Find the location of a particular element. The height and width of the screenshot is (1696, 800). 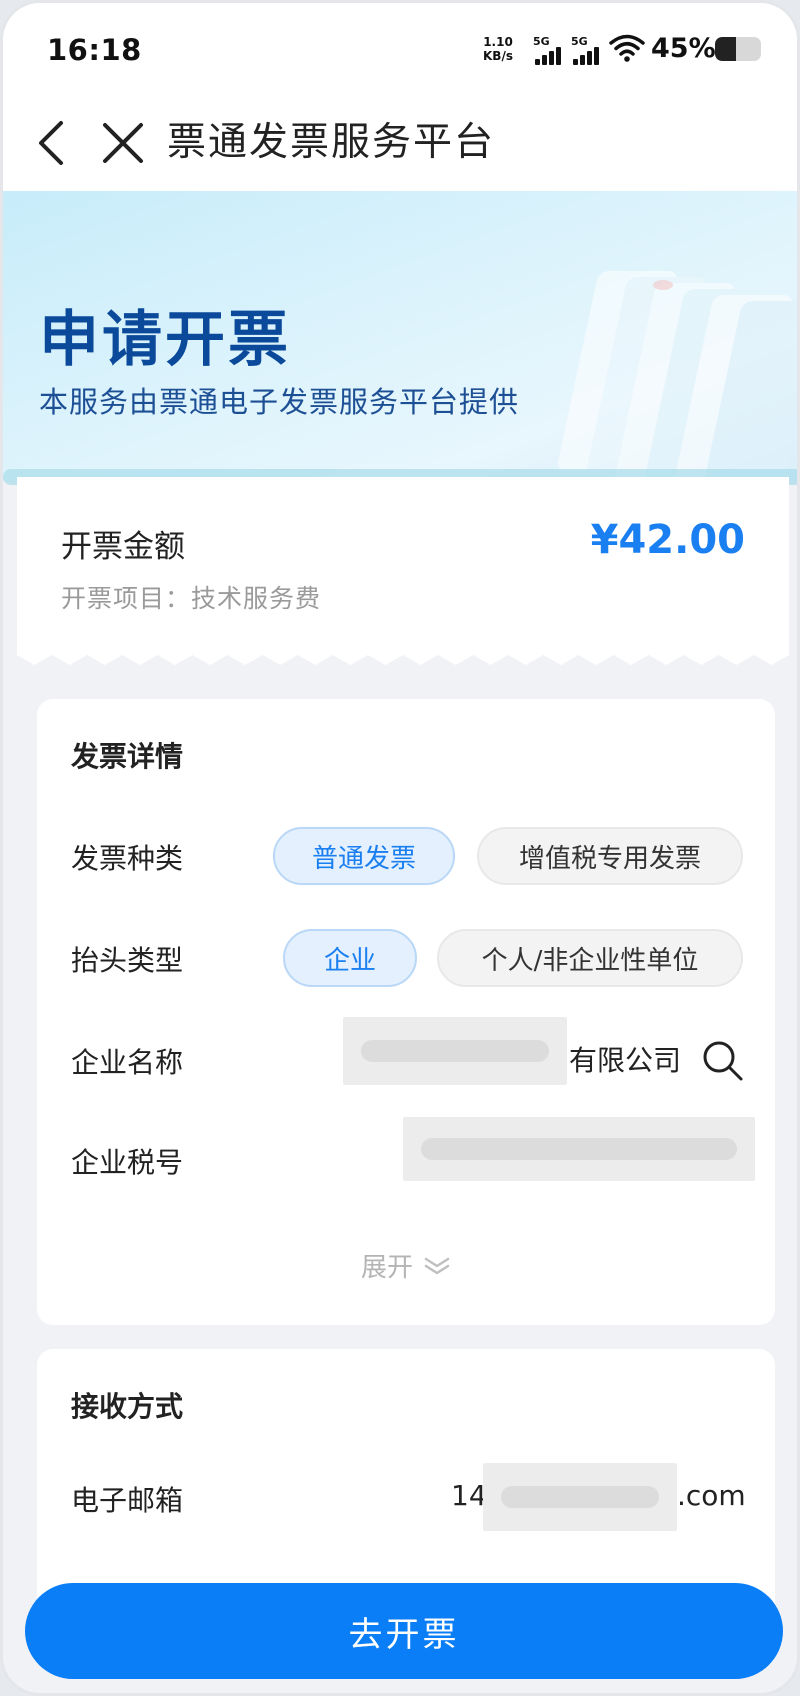

chevron-left-icon is located at coordinates (54, 143).